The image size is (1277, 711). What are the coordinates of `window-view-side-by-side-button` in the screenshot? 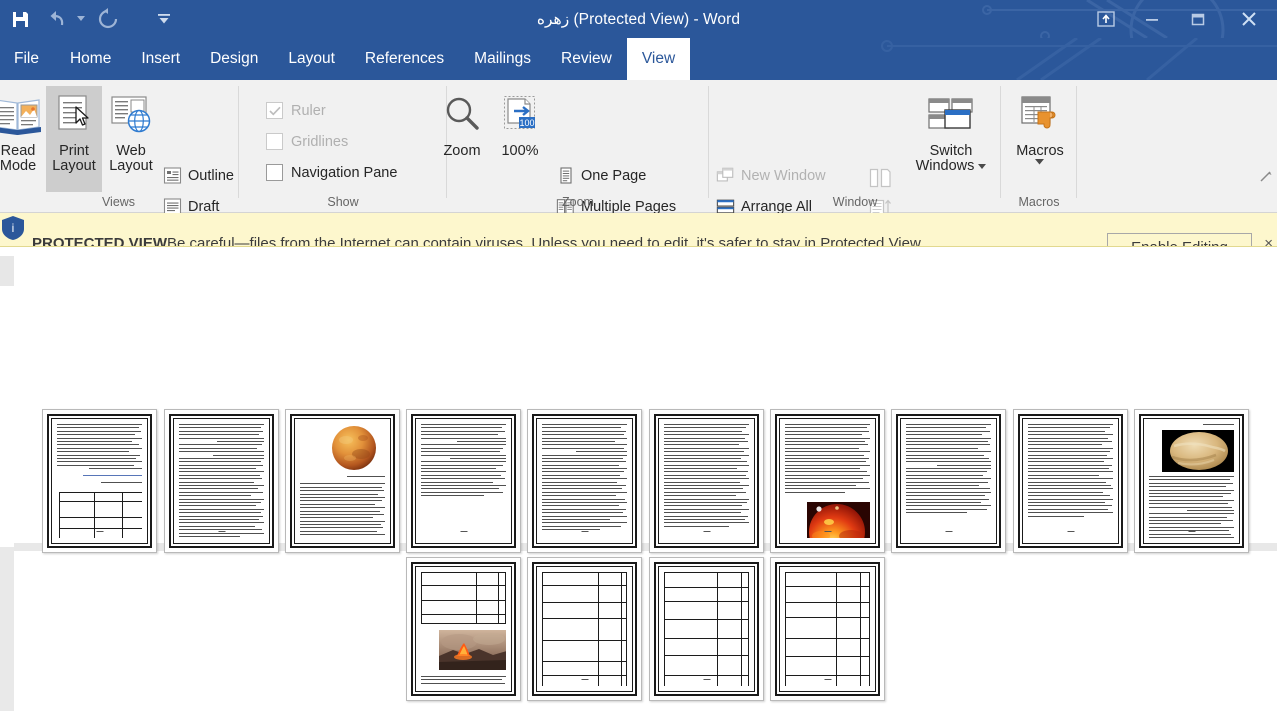 It's located at (880, 178).